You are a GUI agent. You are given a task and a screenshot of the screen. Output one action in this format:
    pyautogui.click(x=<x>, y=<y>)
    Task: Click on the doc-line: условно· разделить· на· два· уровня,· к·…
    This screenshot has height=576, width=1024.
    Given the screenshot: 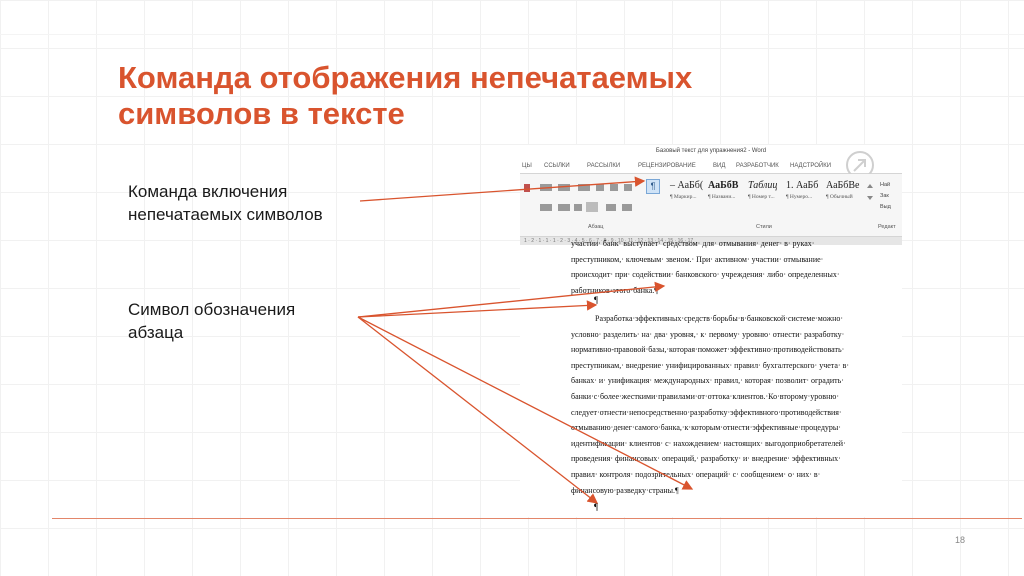 What is the action you would take?
    pyautogui.click(x=708, y=334)
    